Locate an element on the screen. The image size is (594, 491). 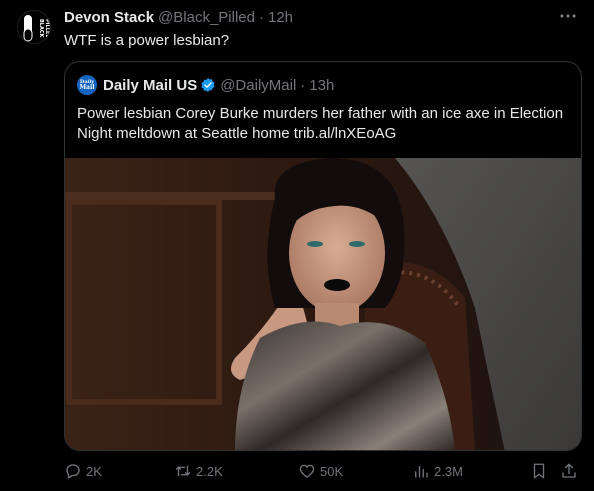
share-icon is located at coordinates (569, 470).